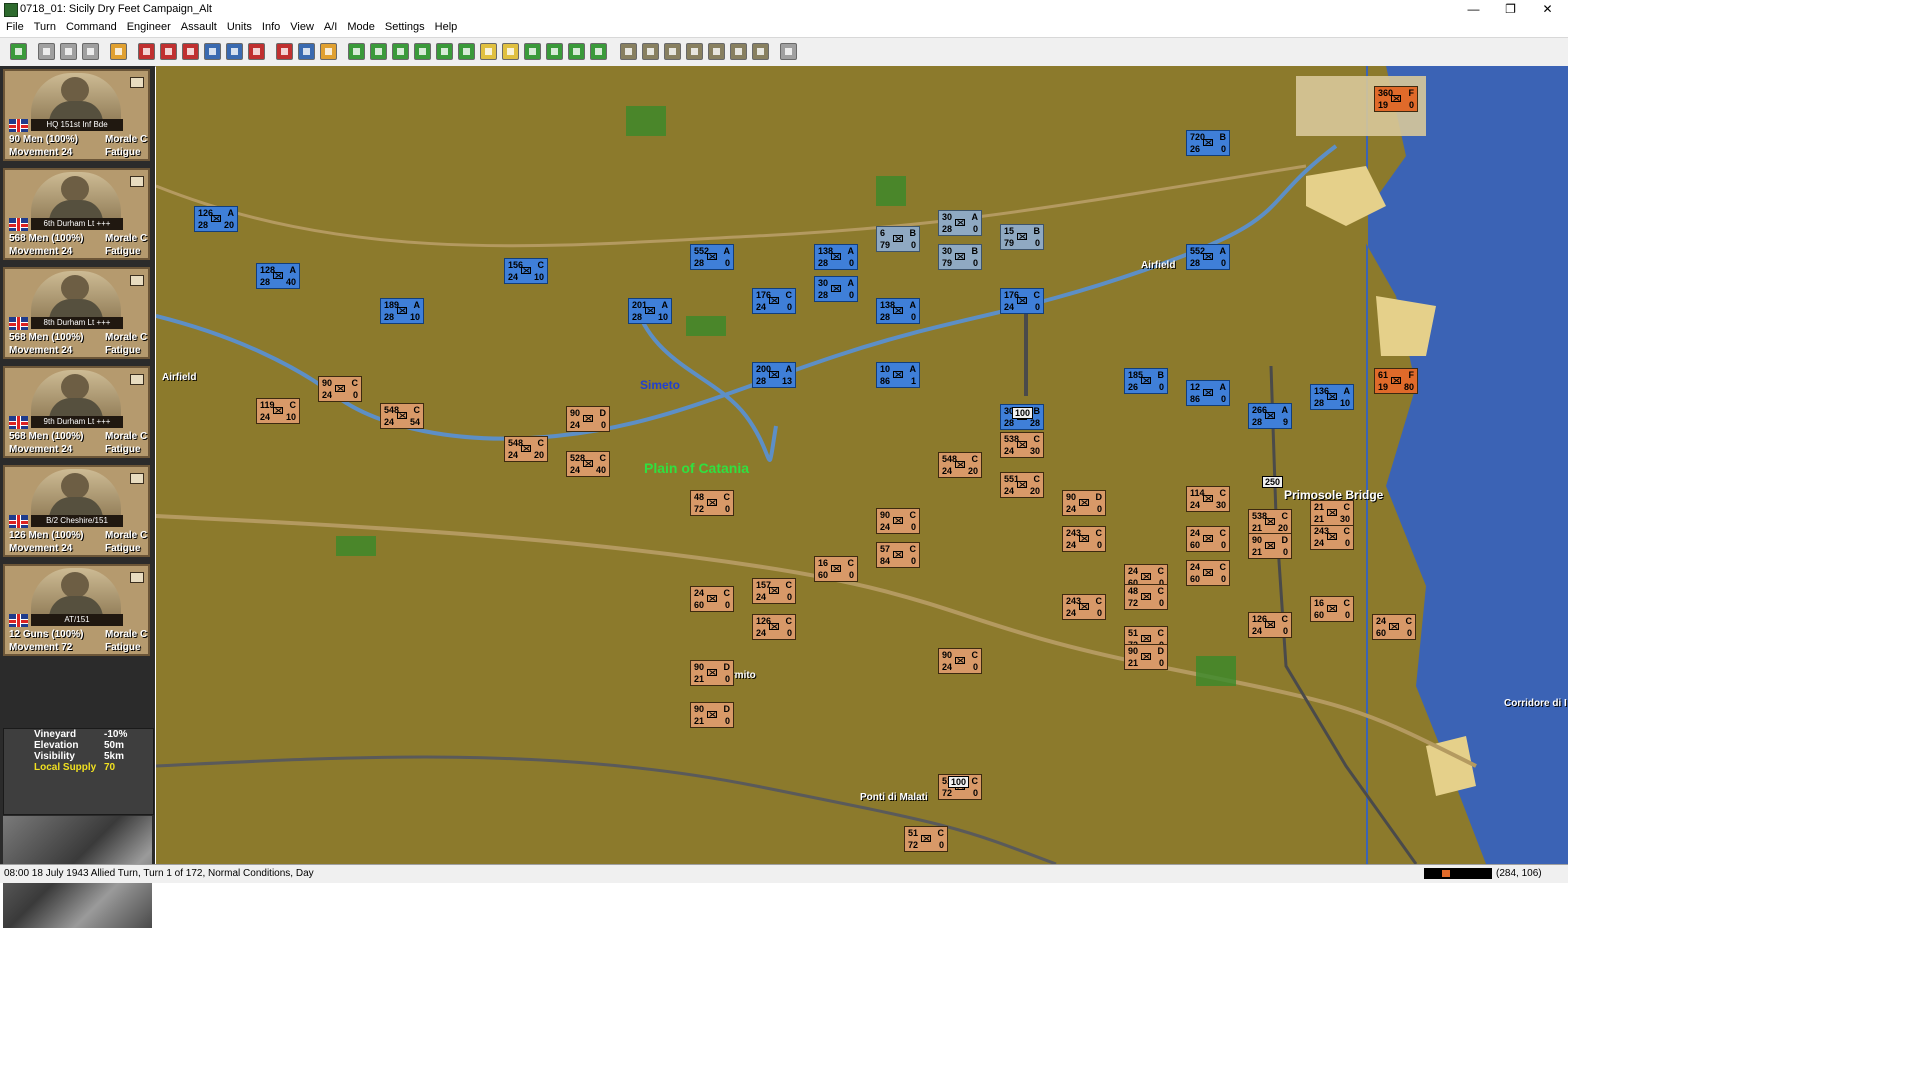 This screenshot has width=1920, height=1080. What do you see at coordinates (774, 591) in the screenshot?
I see `unit-counter: 157 C 24 0` at bounding box center [774, 591].